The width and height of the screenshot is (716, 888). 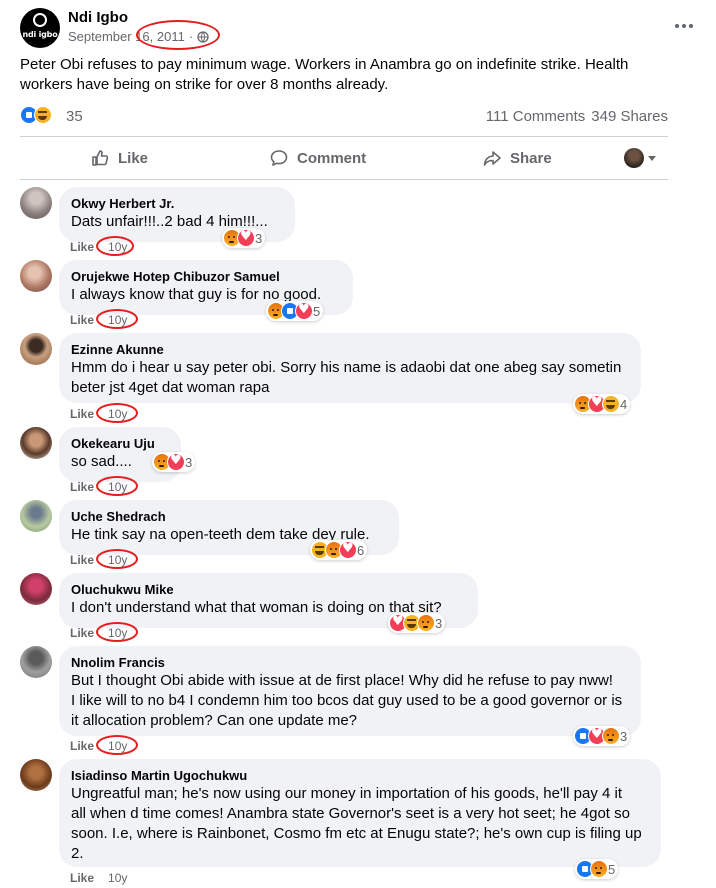 I want to click on reaction-count: 6, so click(x=361, y=550).